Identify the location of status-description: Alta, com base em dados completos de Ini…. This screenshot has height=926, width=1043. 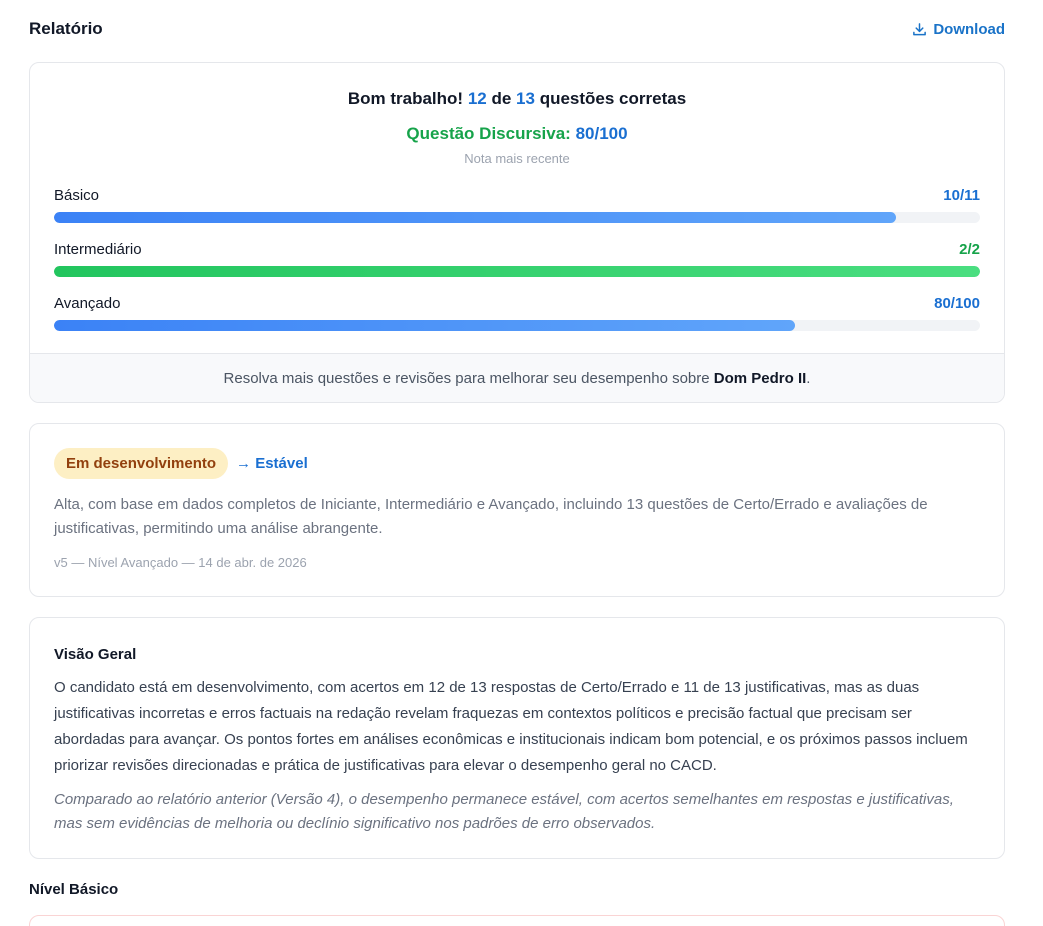
(491, 516).